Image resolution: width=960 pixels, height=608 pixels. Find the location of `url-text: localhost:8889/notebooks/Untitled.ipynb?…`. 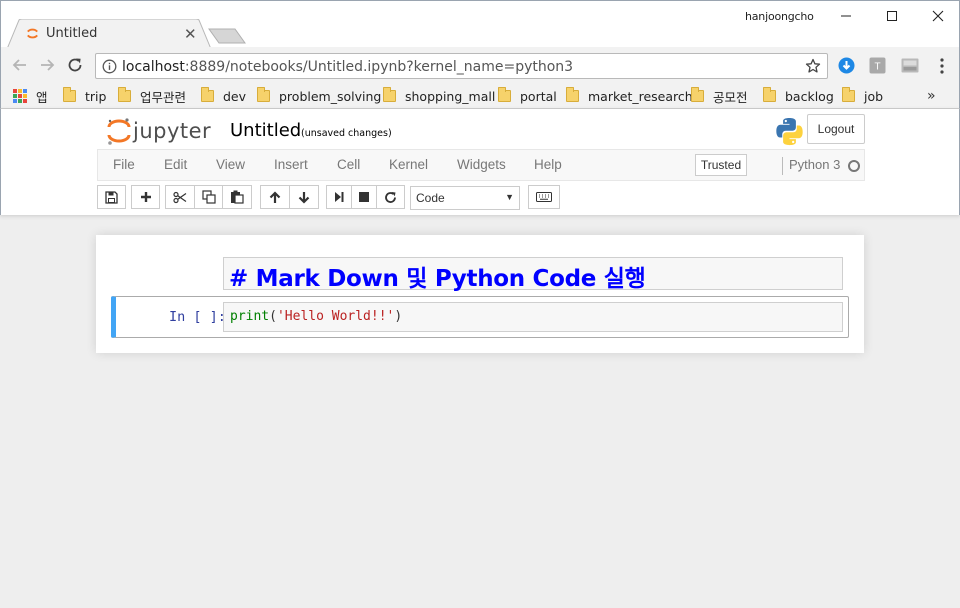

url-text: localhost:8889/notebooks/Untitled.ipynb?… is located at coordinates (347, 67).